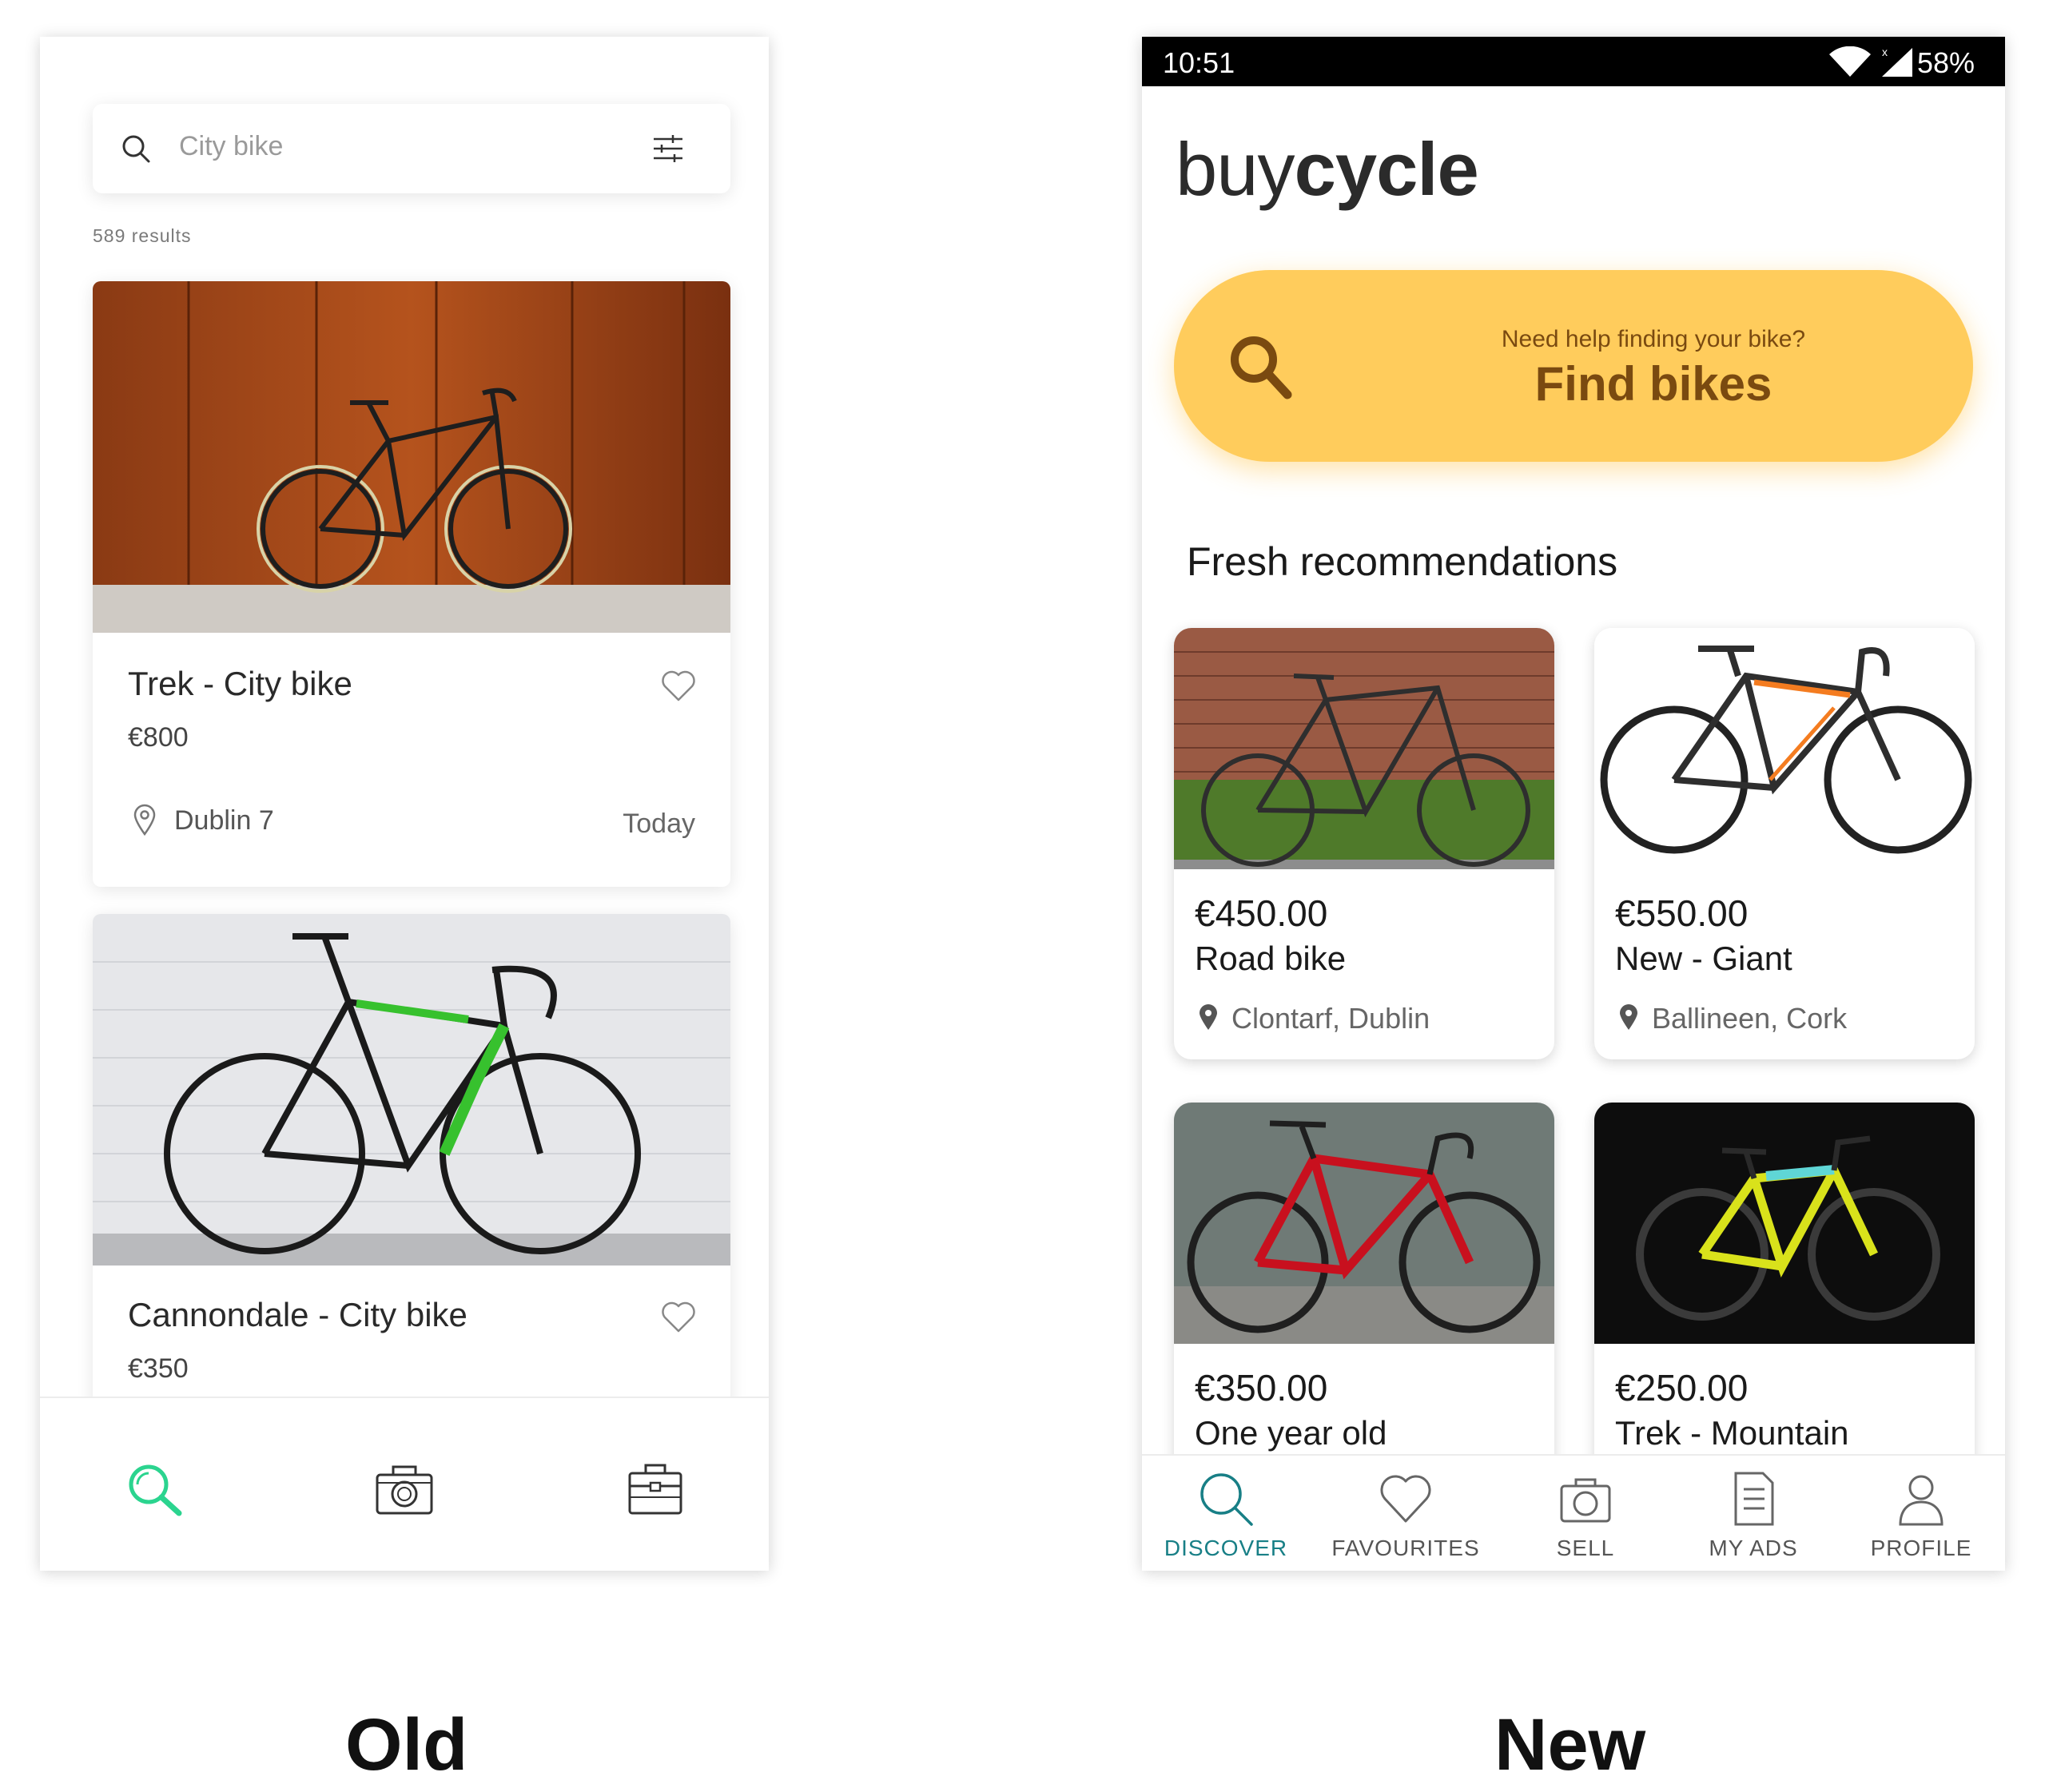 The image size is (2045, 1792). What do you see at coordinates (1850, 62) in the screenshot?
I see `wifi-icon` at bounding box center [1850, 62].